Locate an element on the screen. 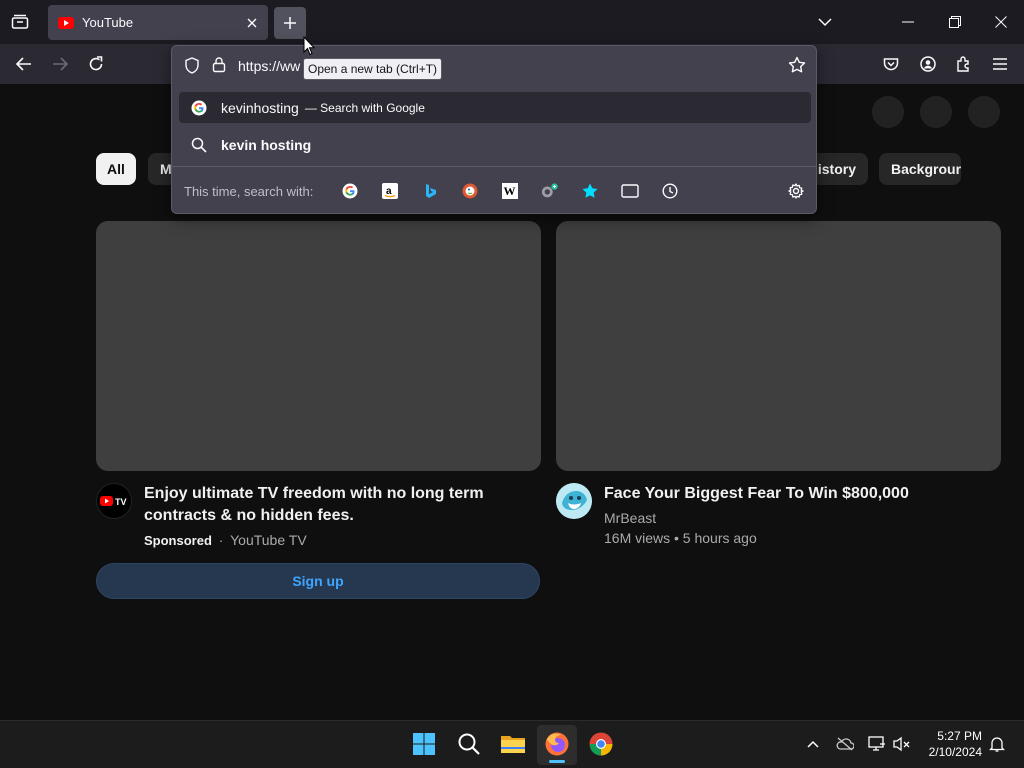  tab-list-icon is located at coordinates (20, 22).